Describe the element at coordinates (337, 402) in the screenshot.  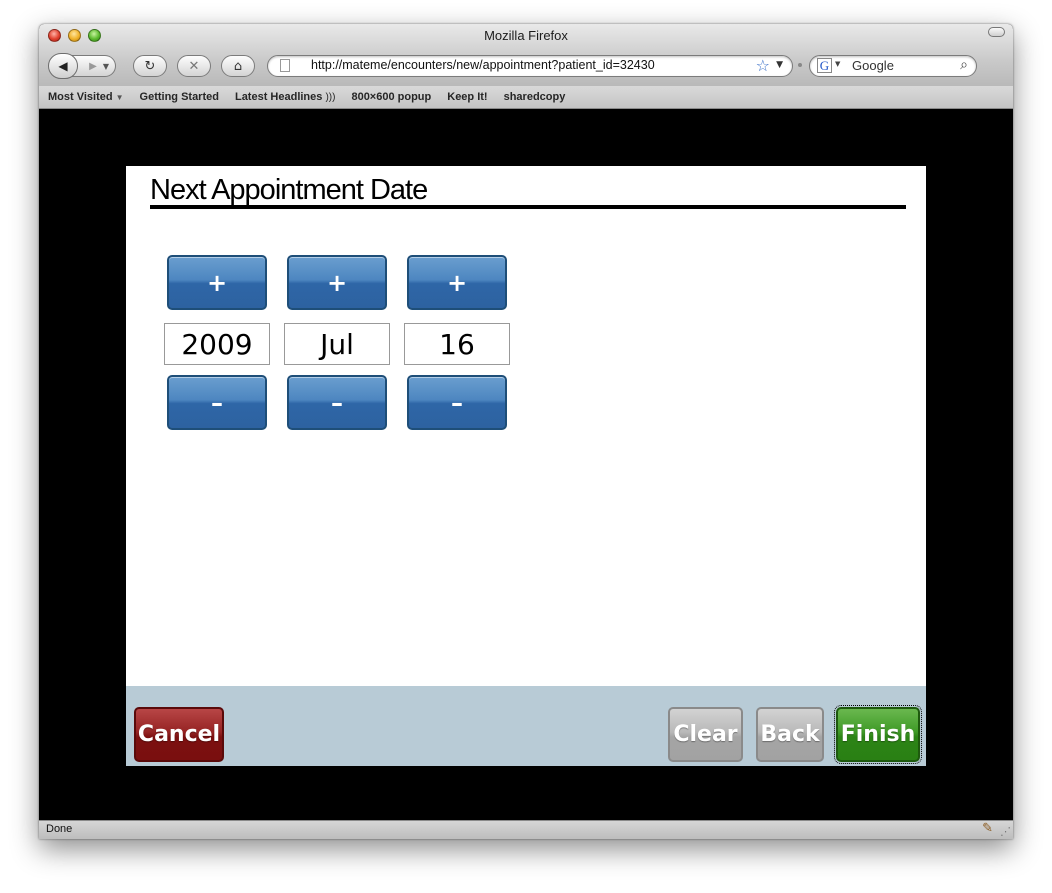
I see `month-decrement-button: –` at that location.